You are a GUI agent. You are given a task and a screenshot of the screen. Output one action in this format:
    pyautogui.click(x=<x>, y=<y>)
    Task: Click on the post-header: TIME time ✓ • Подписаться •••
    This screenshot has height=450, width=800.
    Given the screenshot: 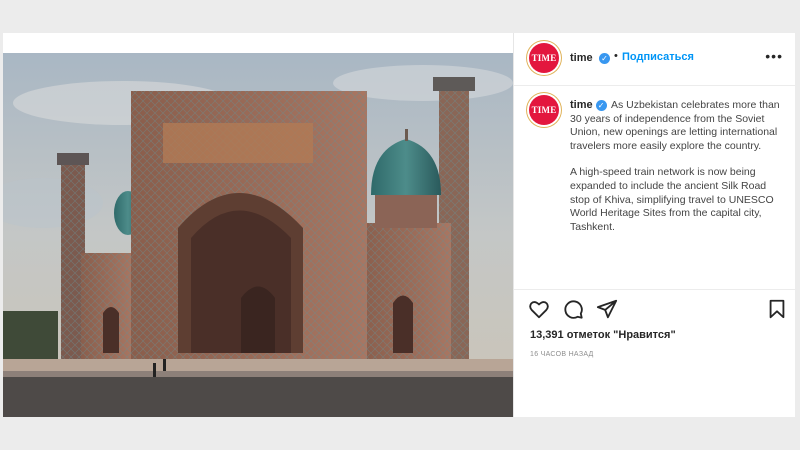 What is the action you would take?
    pyautogui.click(x=654, y=59)
    